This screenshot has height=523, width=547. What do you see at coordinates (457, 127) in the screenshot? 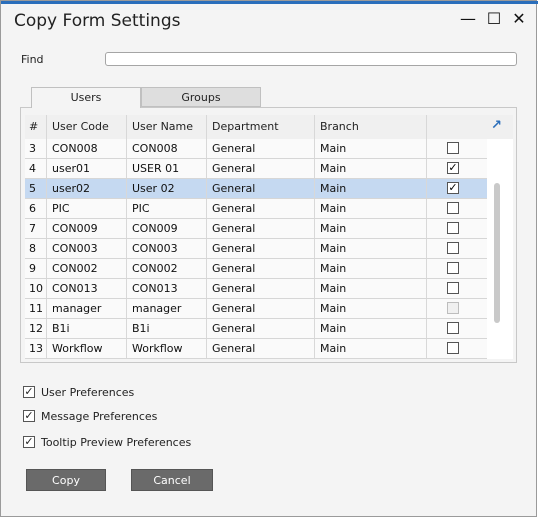
I see `column-header-select` at bounding box center [457, 127].